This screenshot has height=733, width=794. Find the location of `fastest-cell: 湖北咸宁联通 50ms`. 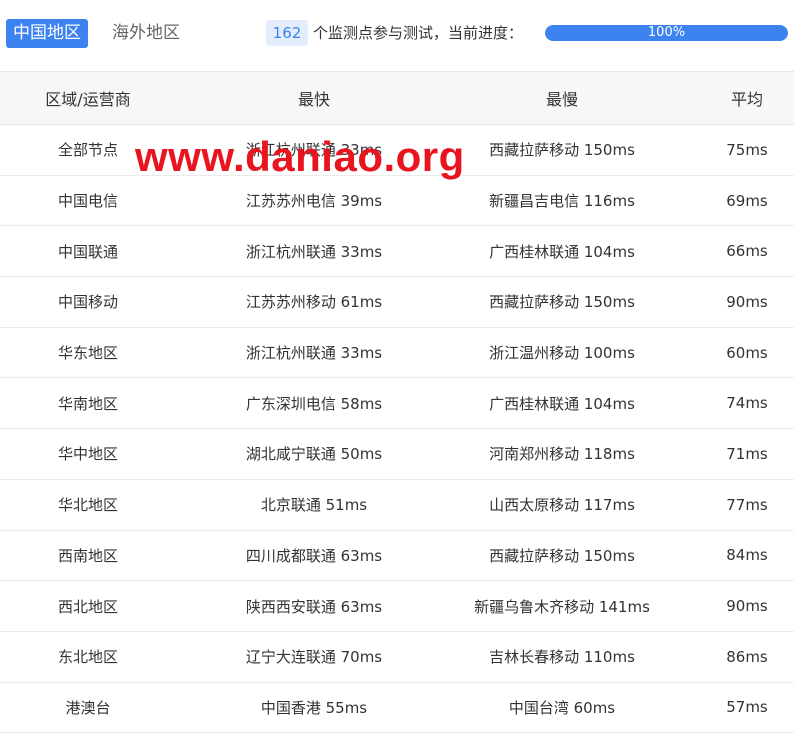

fastest-cell: 湖北咸宁联通 50ms is located at coordinates (314, 454).